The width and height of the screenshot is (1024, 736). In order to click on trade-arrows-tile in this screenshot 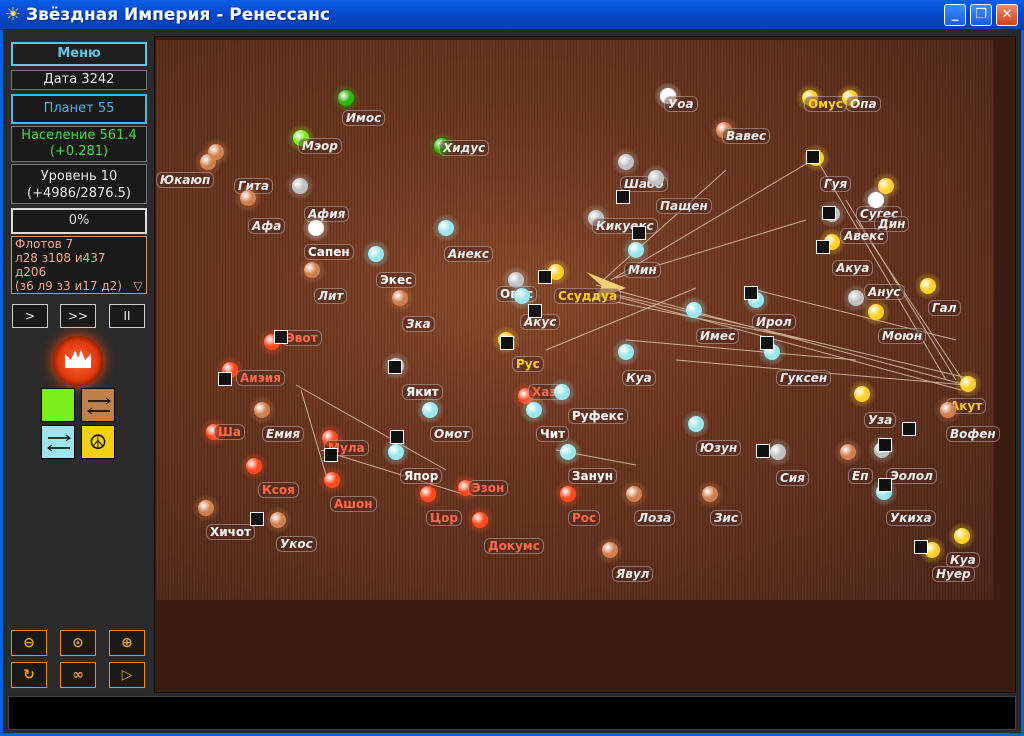, I will do `click(98, 405)`.